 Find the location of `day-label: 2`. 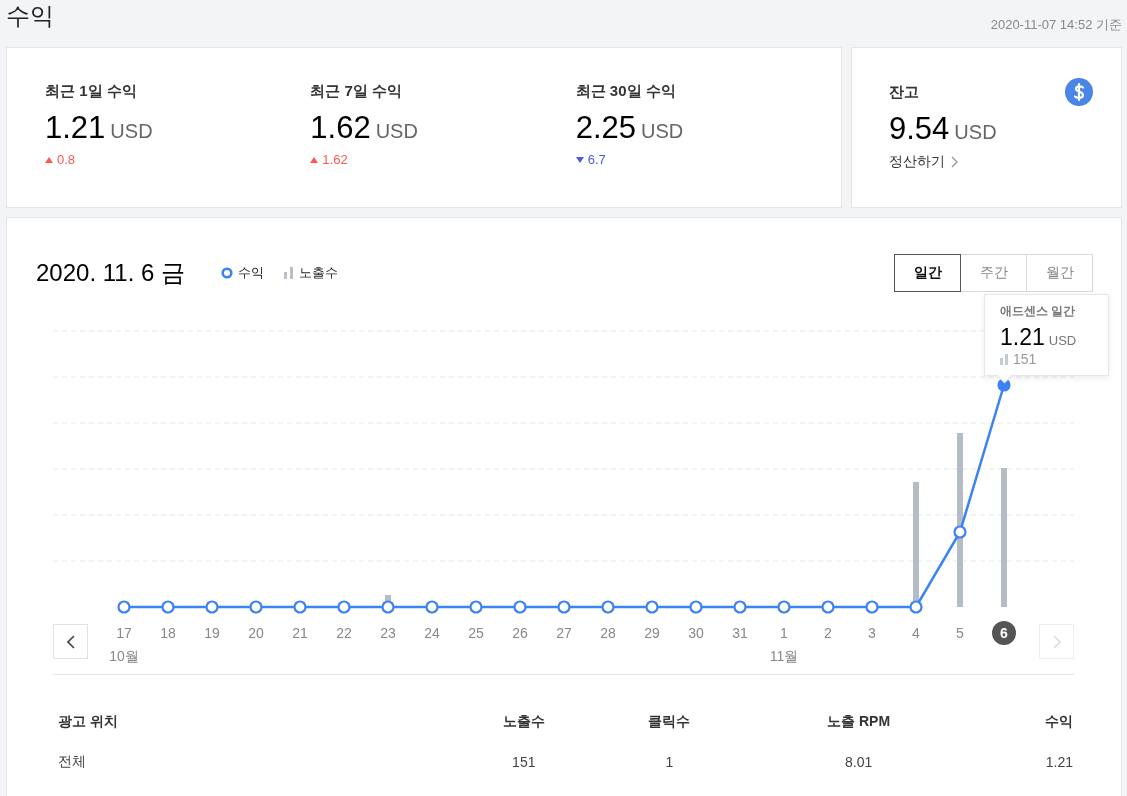

day-label: 2 is located at coordinates (828, 633).